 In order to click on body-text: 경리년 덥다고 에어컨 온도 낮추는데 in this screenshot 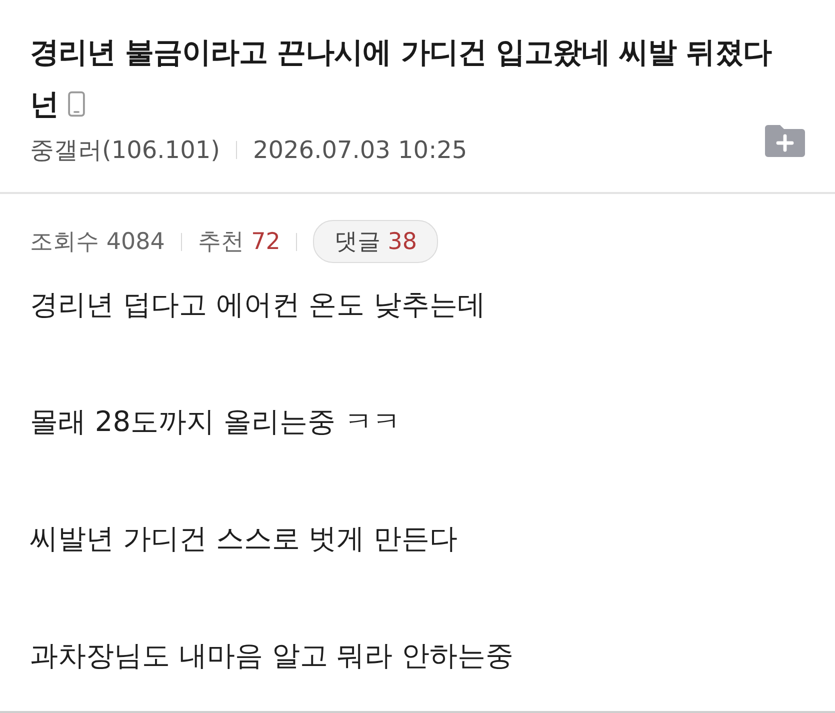, I will do `click(258, 305)`.